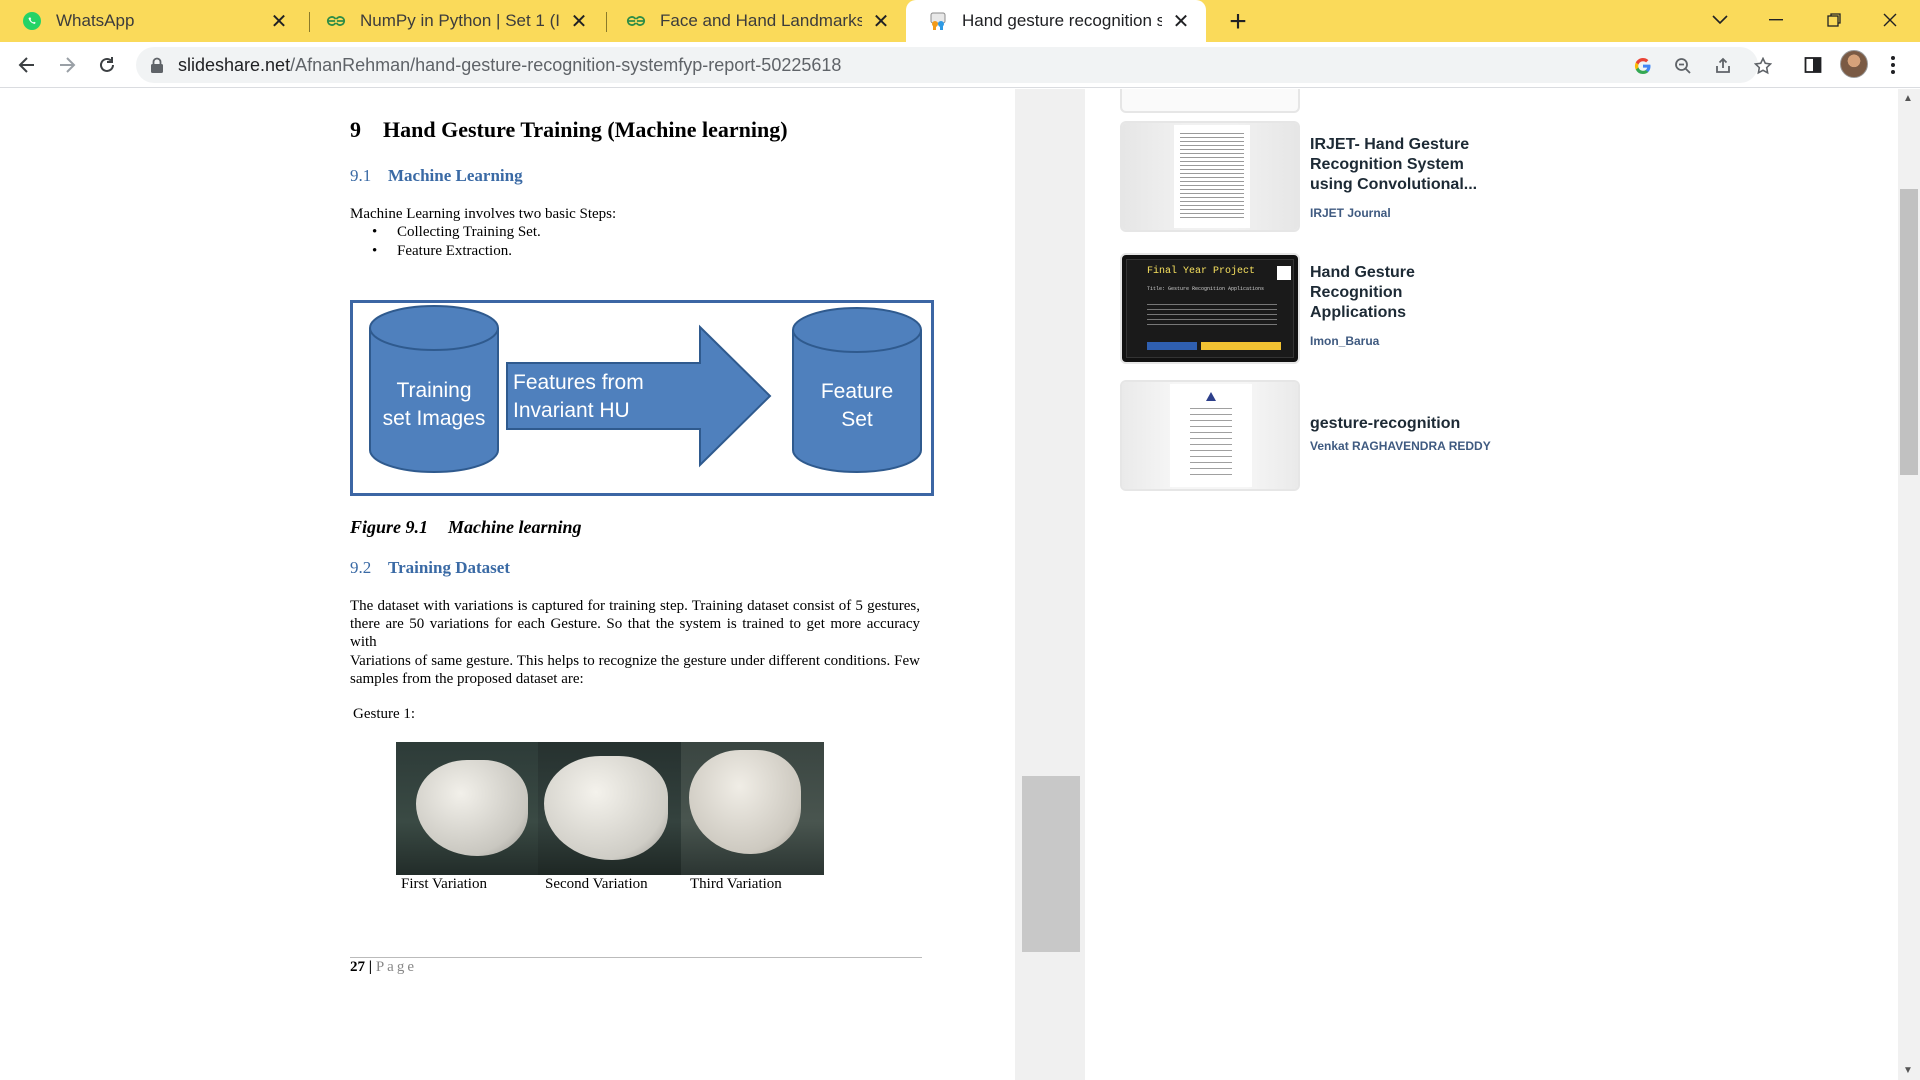 The image size is (1920, 1080). Describe the element at coordinates (396, 967) in the screenshot. I see `page-word: Page` at that location.